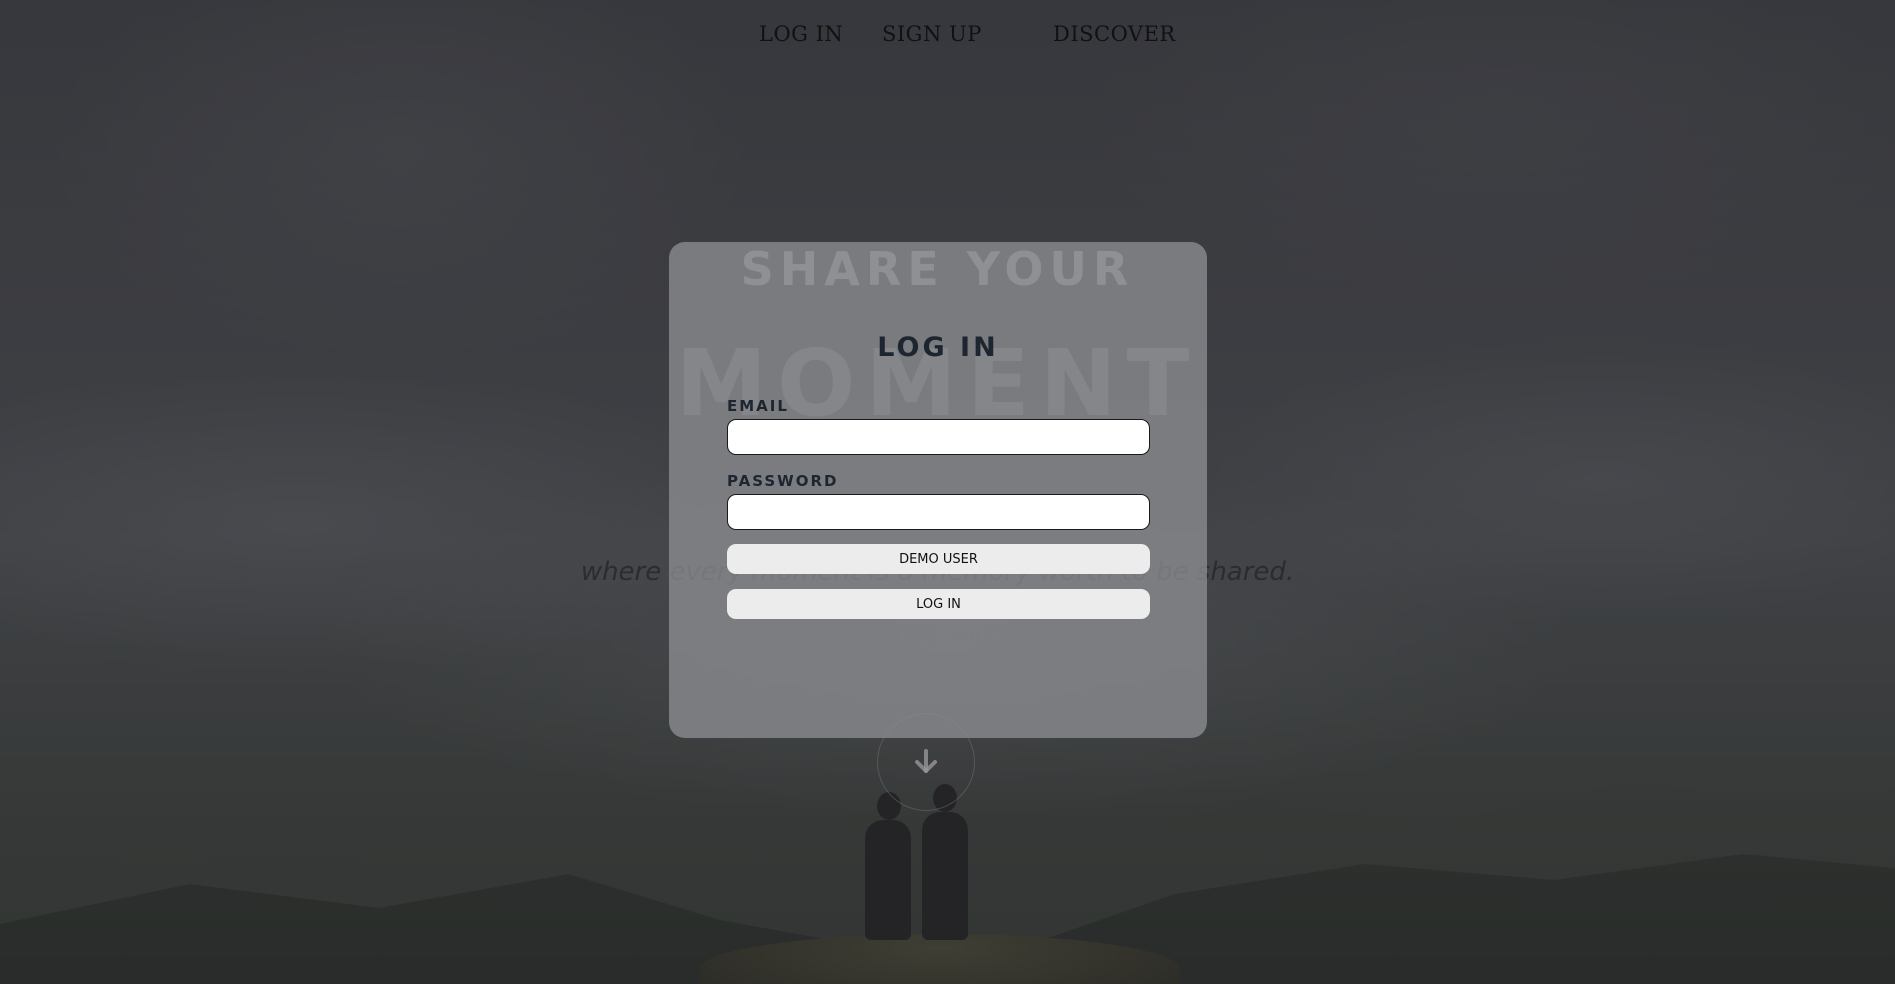 This screenshot has width=1895, height=984. What do you see at coordinates (938, 437) in the screenshot?
I see `email-field` at bounding box center [938, 437].